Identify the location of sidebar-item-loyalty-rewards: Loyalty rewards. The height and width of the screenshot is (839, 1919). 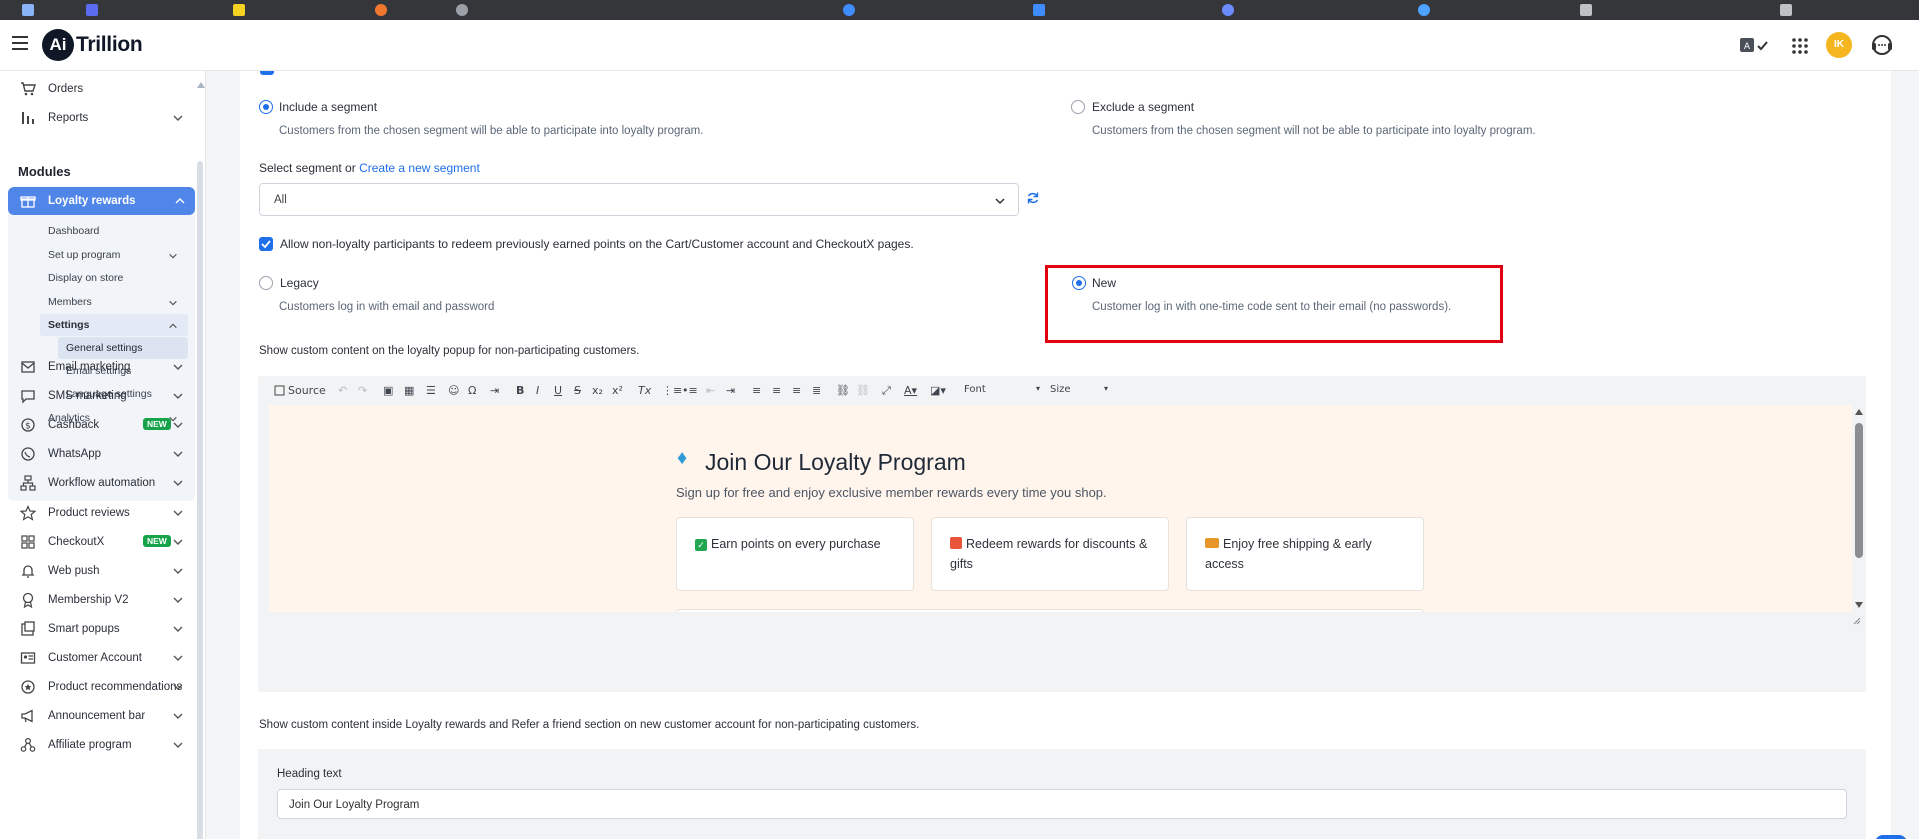
(101, 201).